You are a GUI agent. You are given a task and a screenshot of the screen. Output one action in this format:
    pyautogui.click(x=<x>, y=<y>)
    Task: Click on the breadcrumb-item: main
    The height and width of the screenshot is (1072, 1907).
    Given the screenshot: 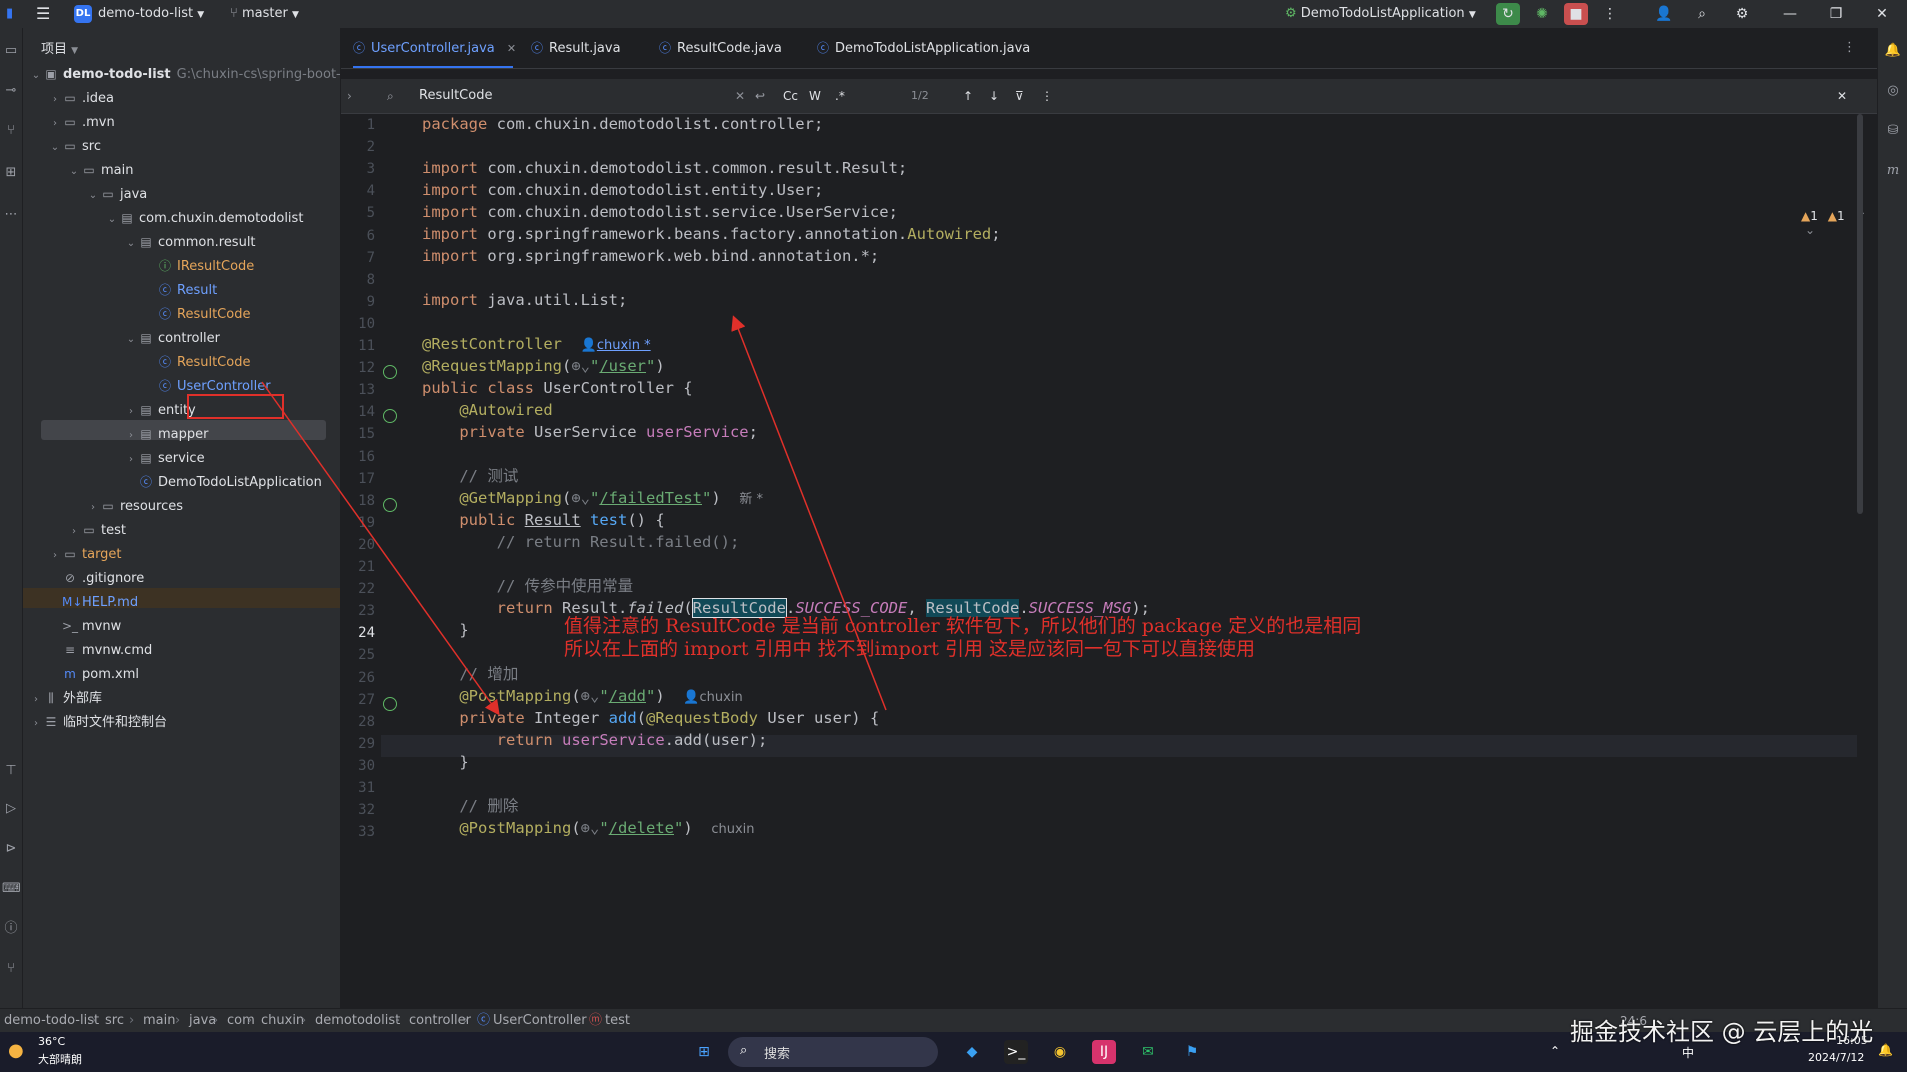 What is the action you would take?
    pyautogui.click(x=159, y=1021)
    